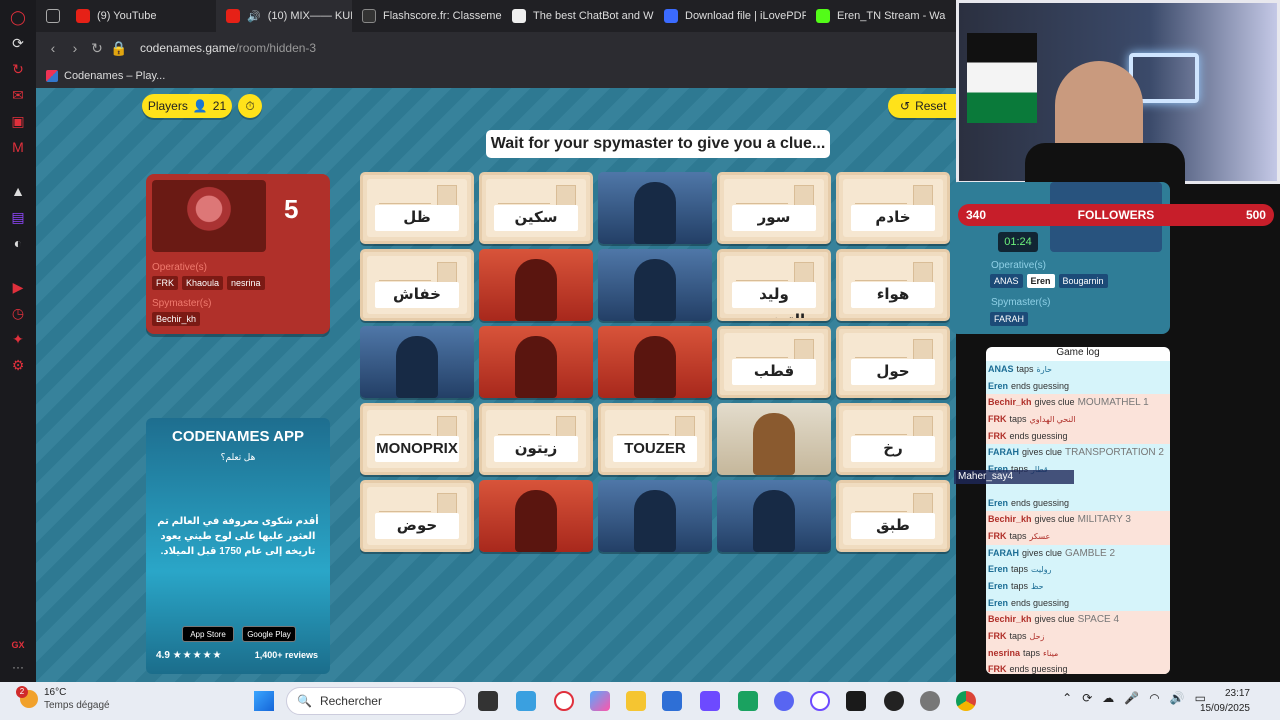 This screenshot has height=720, width=1280. Describe the element at coordinates (893, 362) in the screenshot. I see `word-card: حول` at that location.